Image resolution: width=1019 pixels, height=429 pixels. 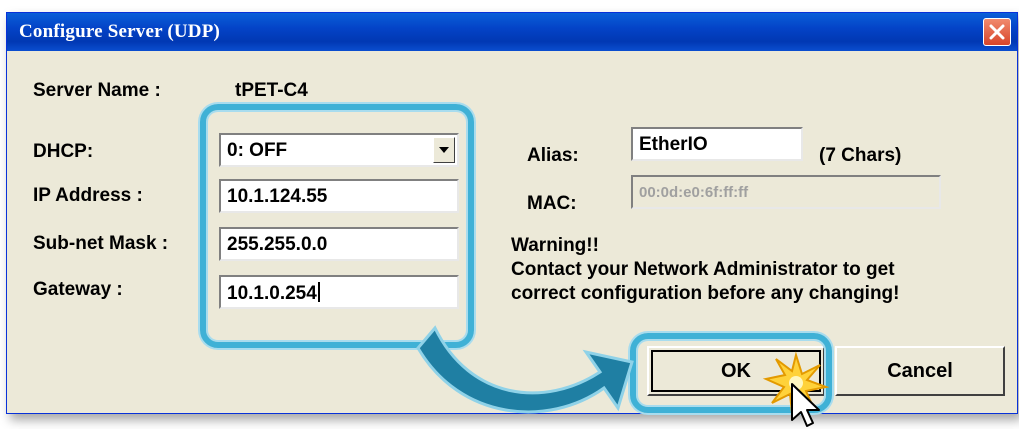 What do you see at coordinates (101, 243) in the screenshot?
I see `subnet-mask-label: Sub-net Mask :` at bounding box center [101, 243].